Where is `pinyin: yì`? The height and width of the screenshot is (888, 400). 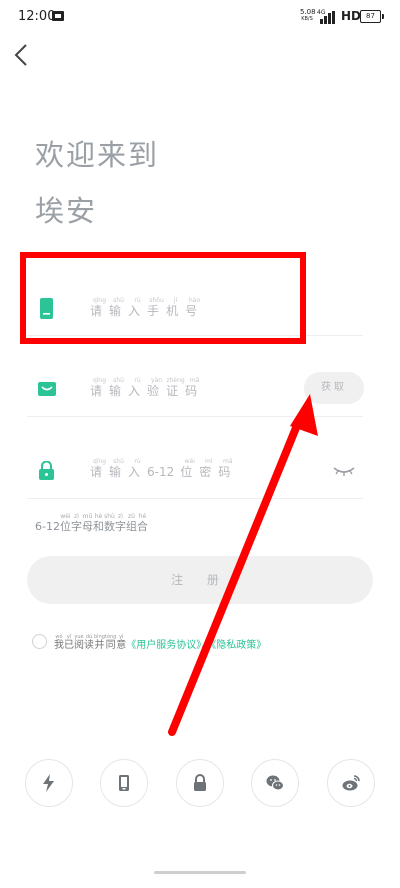
pinyin: yì is located at coordinates (121, 637).